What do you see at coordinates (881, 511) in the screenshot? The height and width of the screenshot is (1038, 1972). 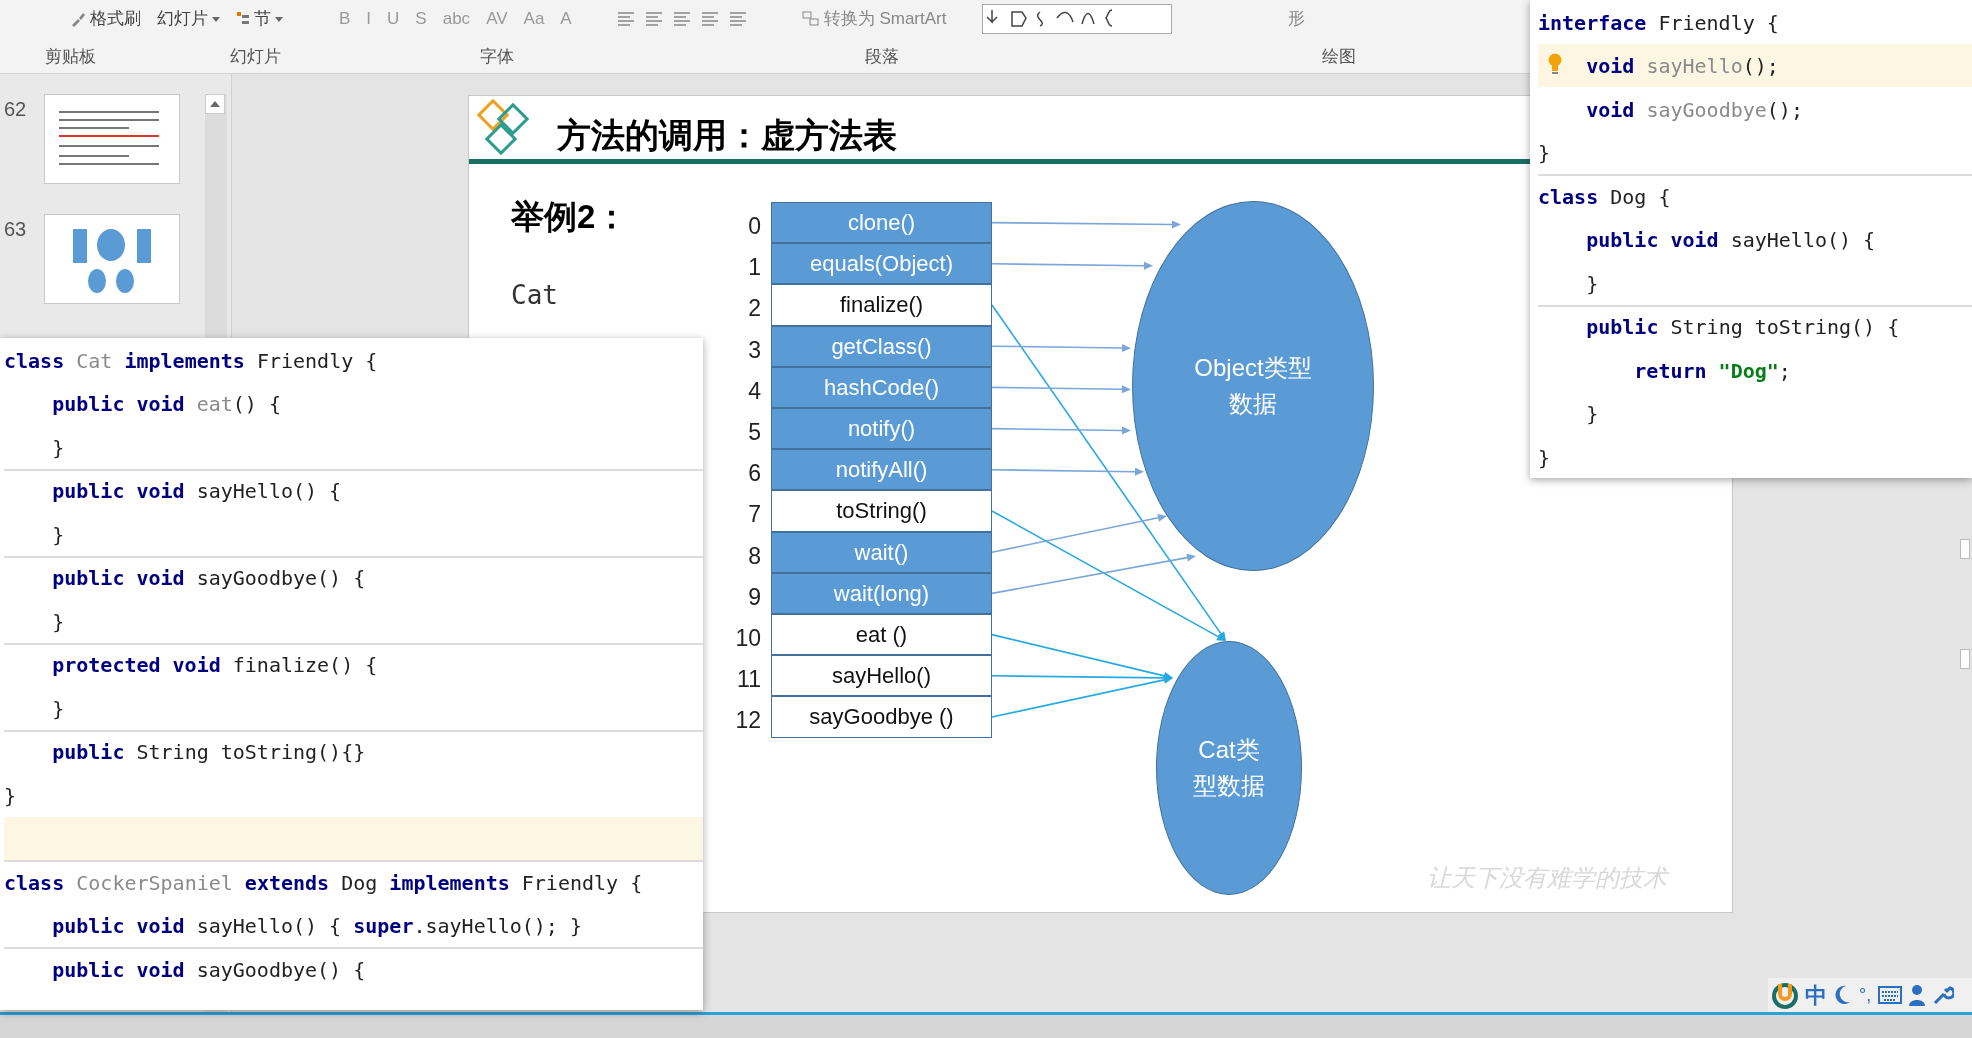 I see `method-cell: toString()` at bounding box center [881, 511].